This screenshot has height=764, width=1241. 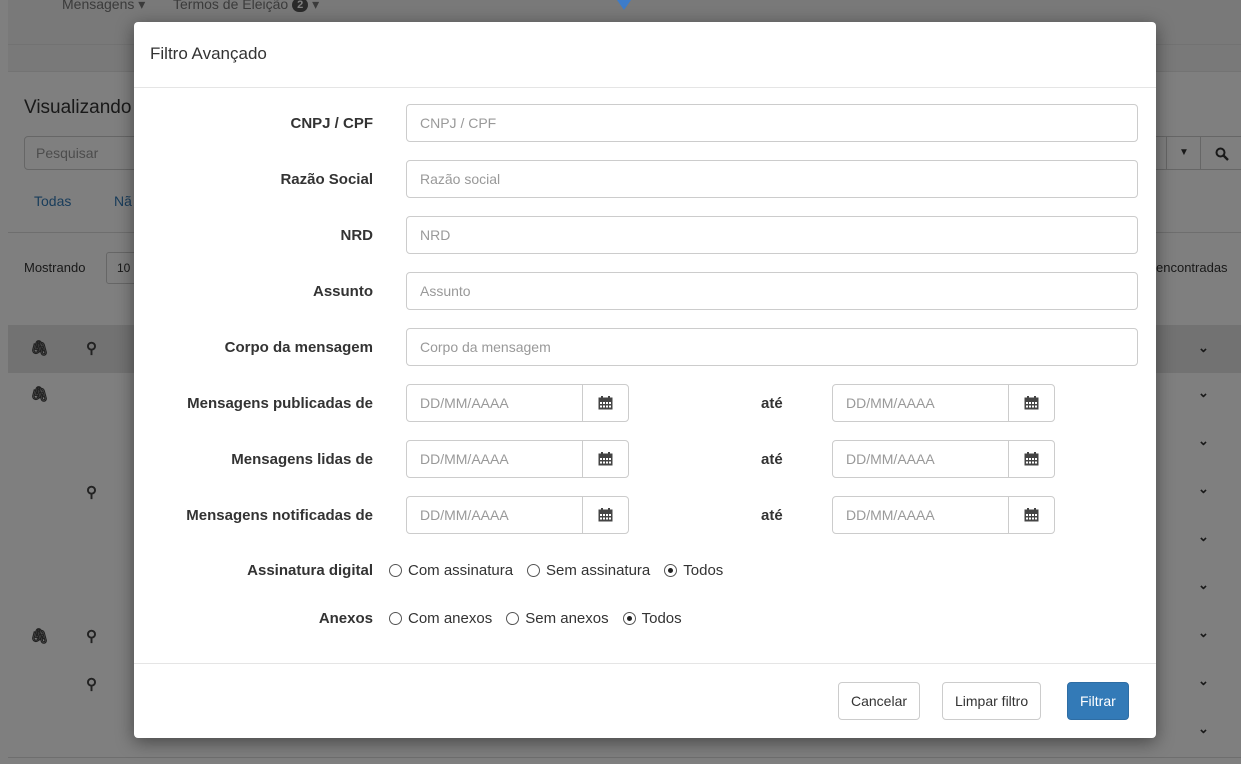 I want to click on modal-title: Filtro Avançado, so click(x=208, y=53).